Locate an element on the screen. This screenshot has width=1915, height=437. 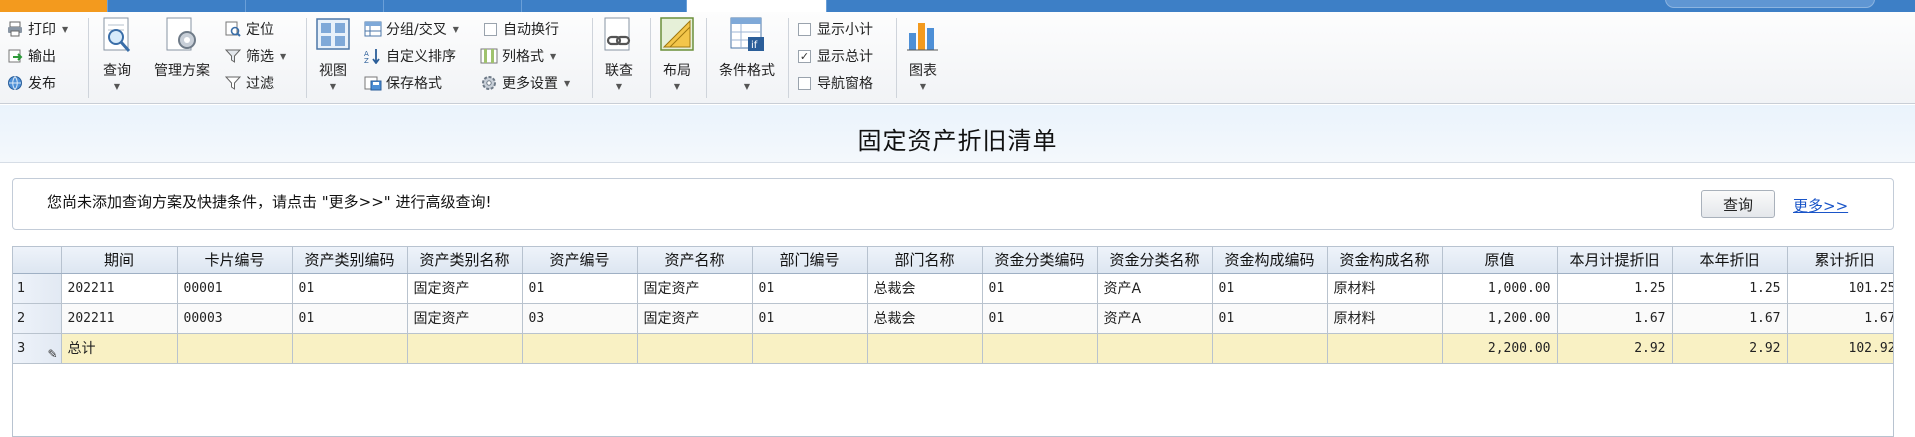
column-header: 资产类别名称 is located at coordinates (465, 260).